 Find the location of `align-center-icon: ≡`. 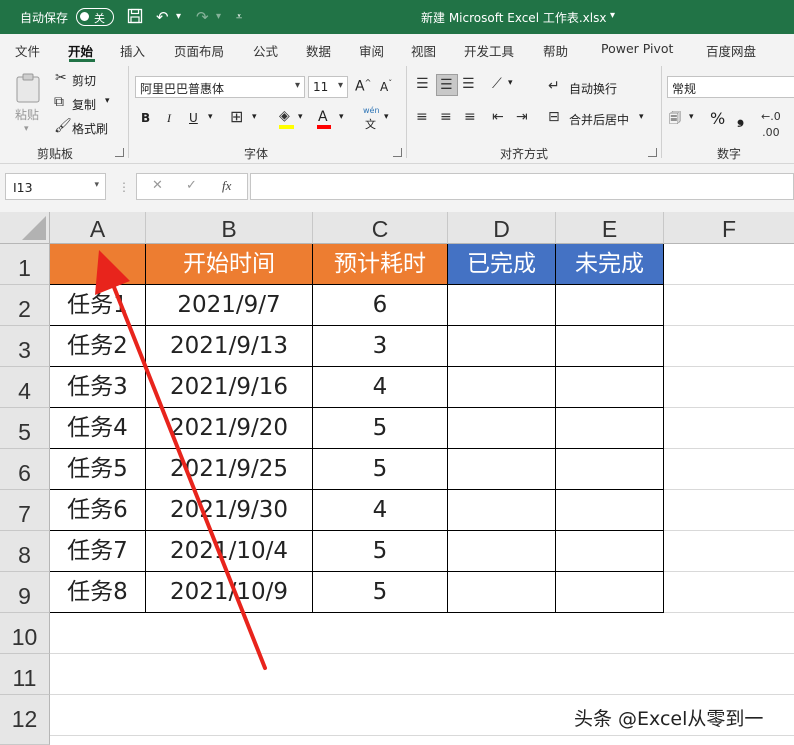

align-center-icon: ≡ is located at coordinates (446, 117).